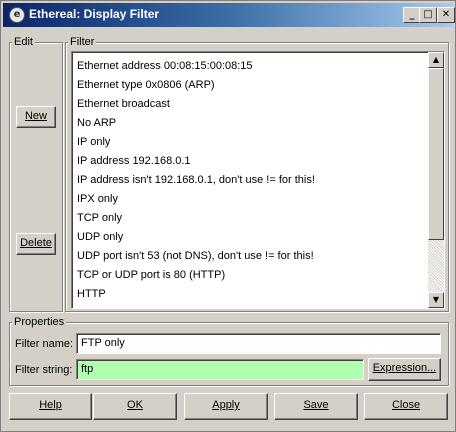 The width and height of the screenshot is (456, 432). I want to click on save-button-label: Save, so click(316, 405).